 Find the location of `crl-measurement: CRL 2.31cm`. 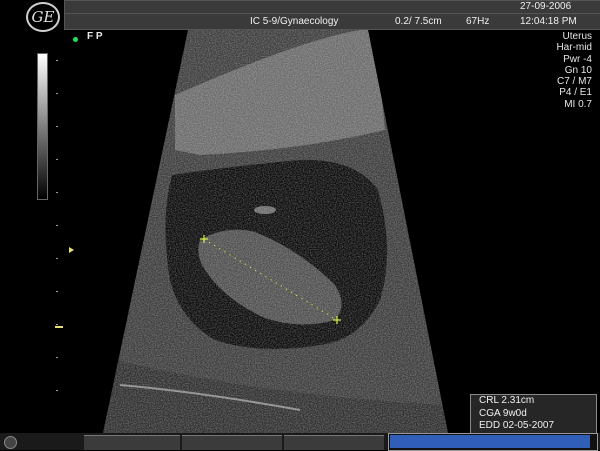

crl-measurement: CRL 2.31cm is located at coordinates (507, 400).